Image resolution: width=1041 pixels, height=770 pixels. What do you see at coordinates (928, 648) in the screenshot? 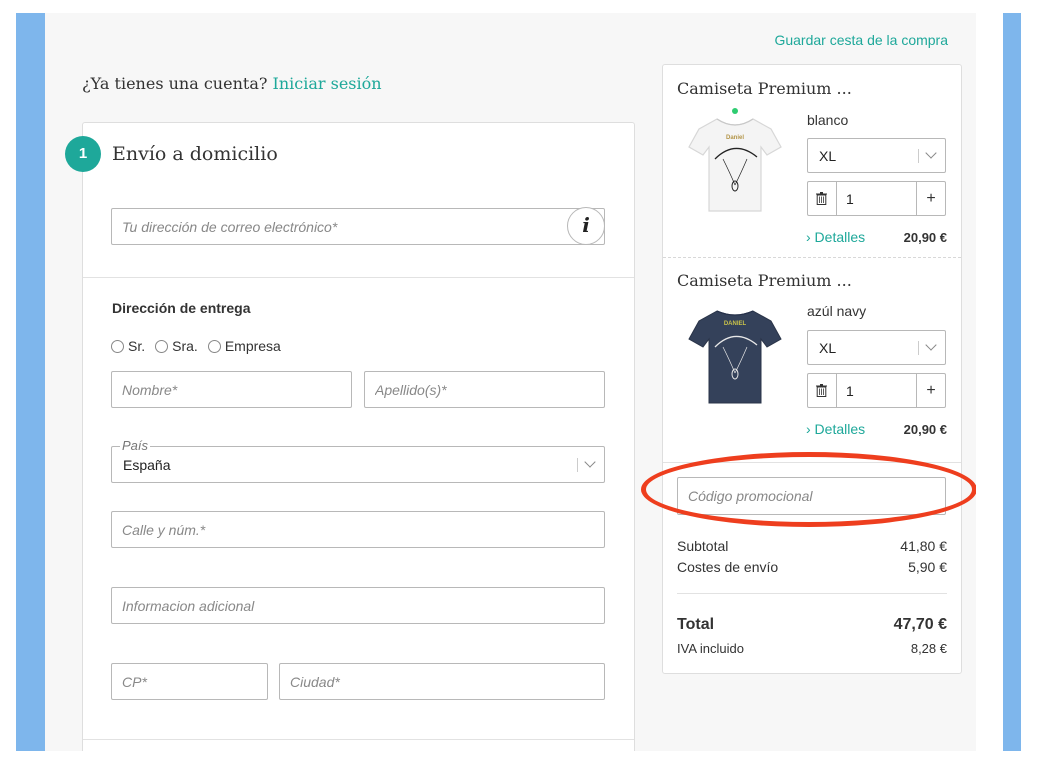
I see `vat-value: 8,28 €` at bounding box center [928, 648].